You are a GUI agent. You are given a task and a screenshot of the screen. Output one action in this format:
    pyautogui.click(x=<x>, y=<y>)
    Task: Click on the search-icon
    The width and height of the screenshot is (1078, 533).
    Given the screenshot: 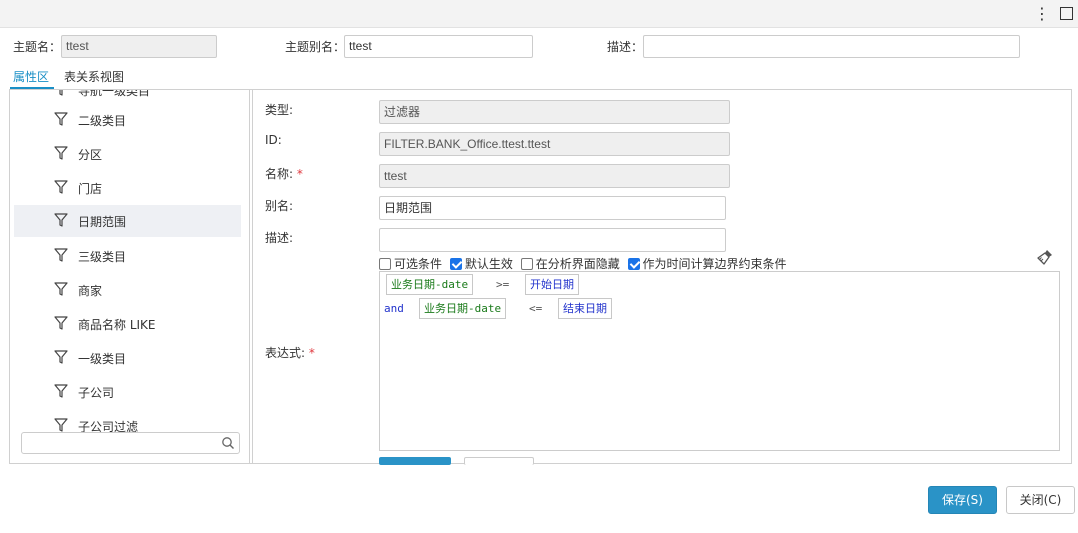 What is the action you would take?
    pyautogui.click(x=228, y=443)
    